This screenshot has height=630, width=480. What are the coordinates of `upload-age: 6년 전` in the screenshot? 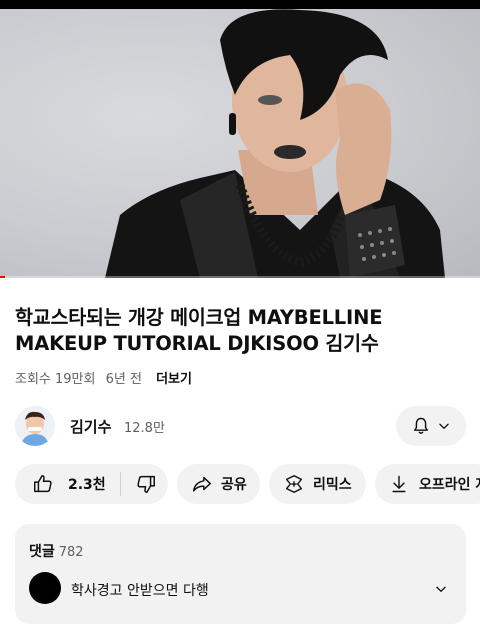 It's located at (123, 379).